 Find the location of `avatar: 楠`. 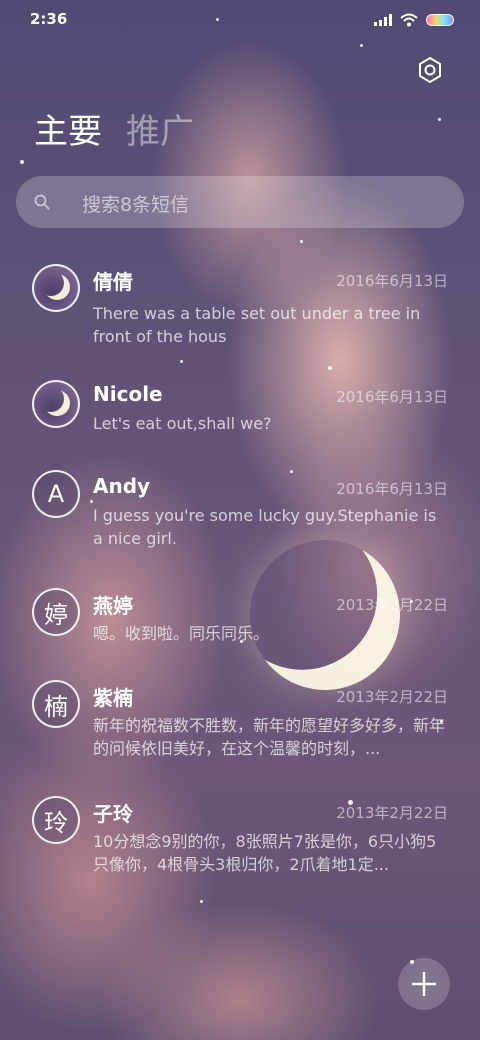

avatar: 楠 is located at coordinates (56, 704).